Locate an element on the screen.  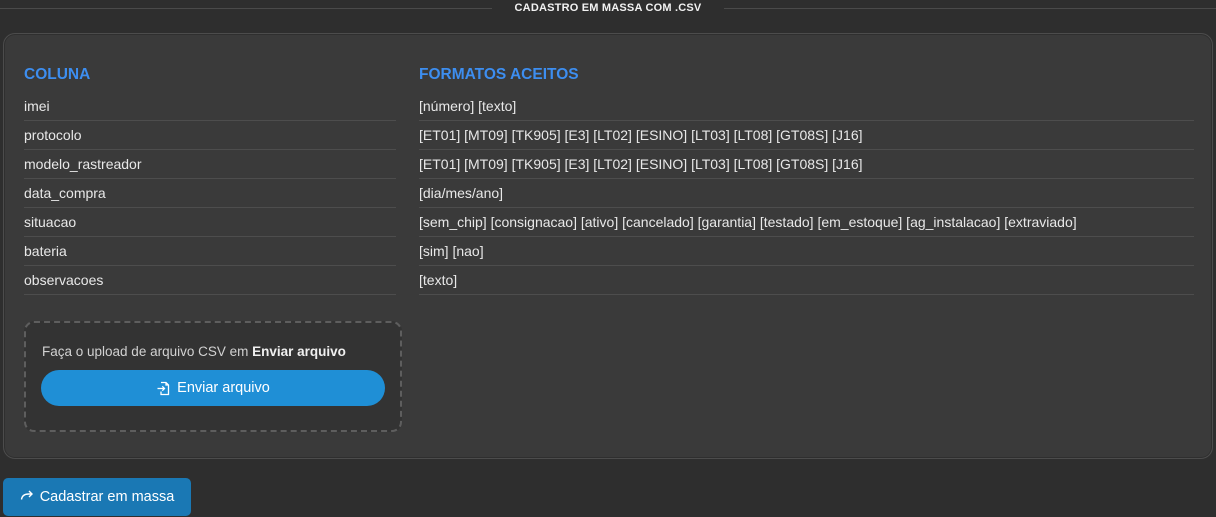
cell-column-name: imei is located at coordinates (210, 106).